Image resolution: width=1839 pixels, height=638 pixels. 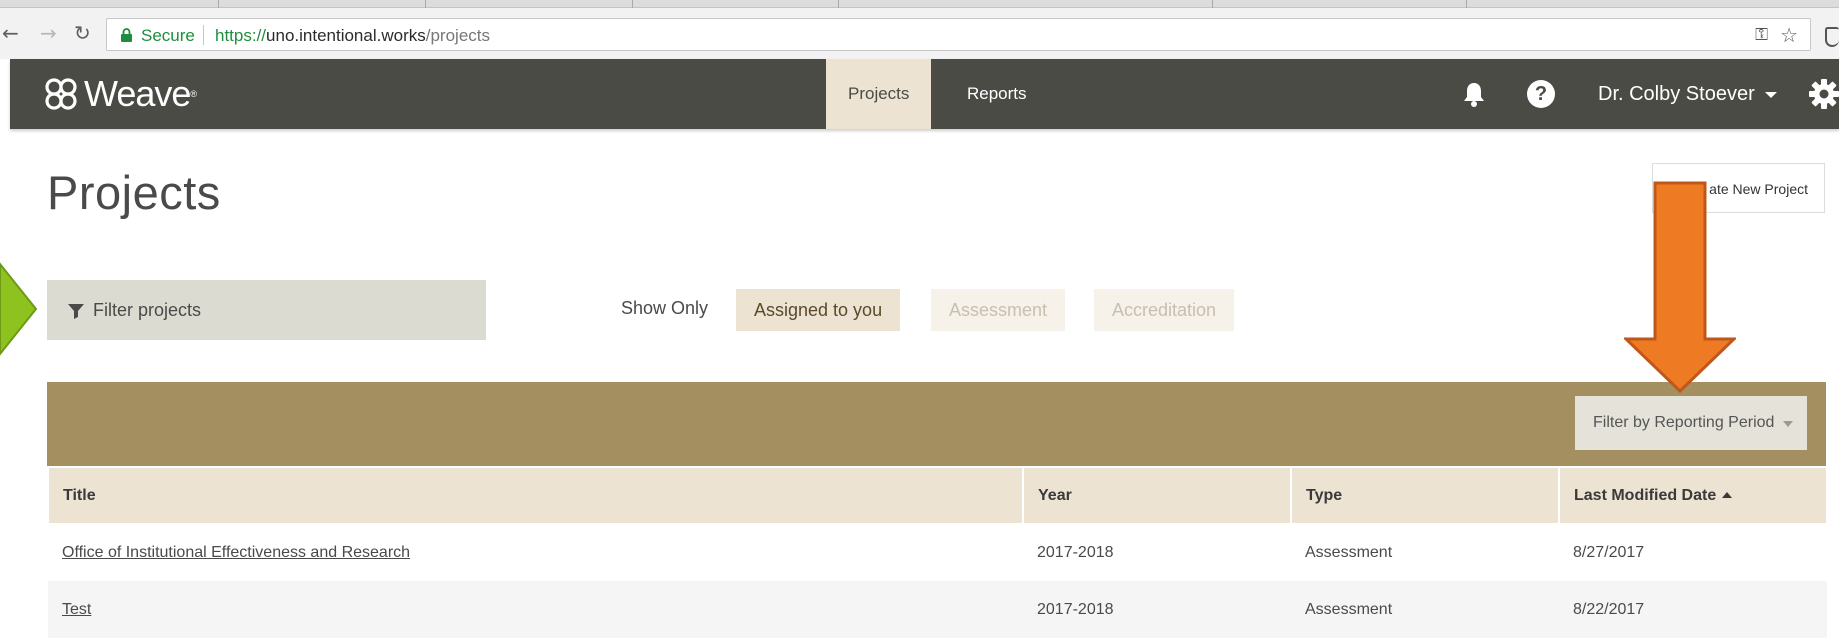 What do you see at coordinates (1789, 35) in the screenshot?
I see `star-icon: ☆` at bounding box center [1789, 35].